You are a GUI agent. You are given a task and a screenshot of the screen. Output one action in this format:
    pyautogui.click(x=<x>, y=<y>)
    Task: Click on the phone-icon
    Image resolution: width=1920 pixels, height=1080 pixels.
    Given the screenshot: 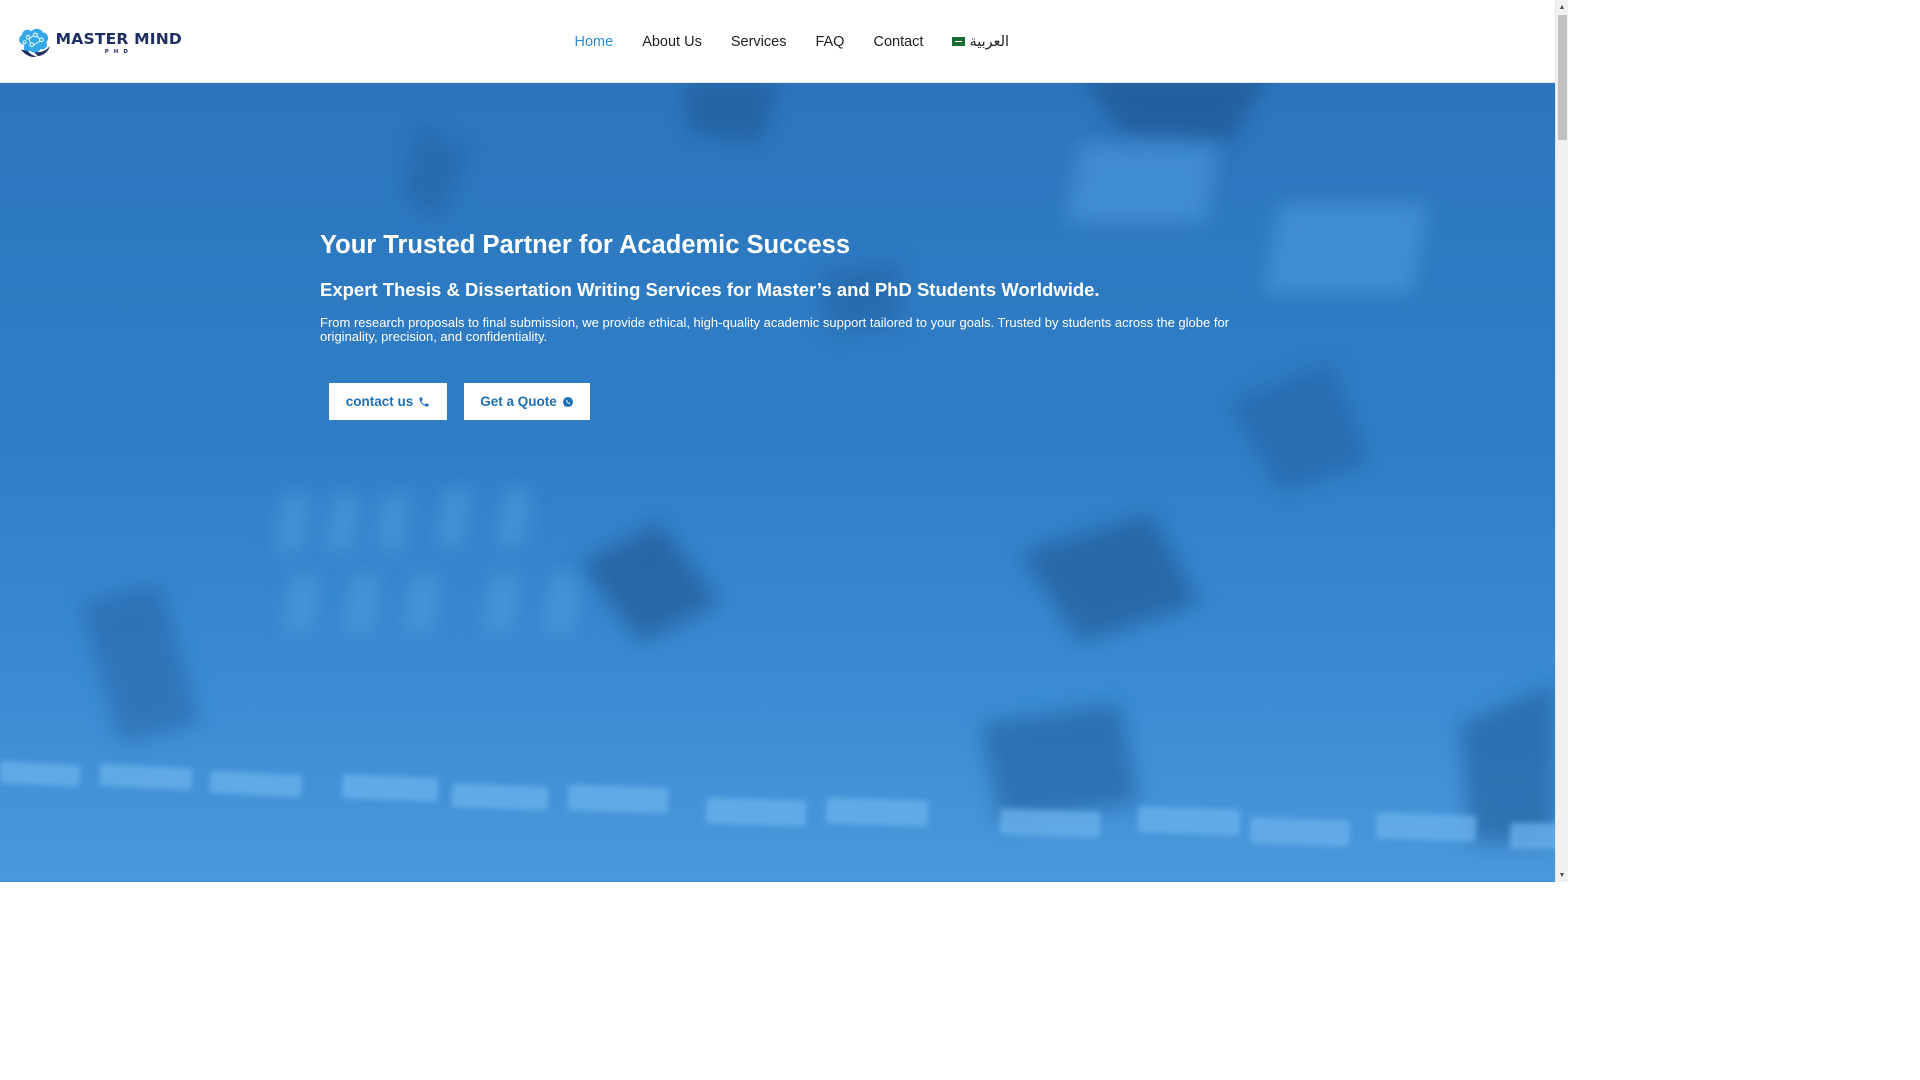 What is the action you would take?
    pyautogui.click(x=424, y=401)
    